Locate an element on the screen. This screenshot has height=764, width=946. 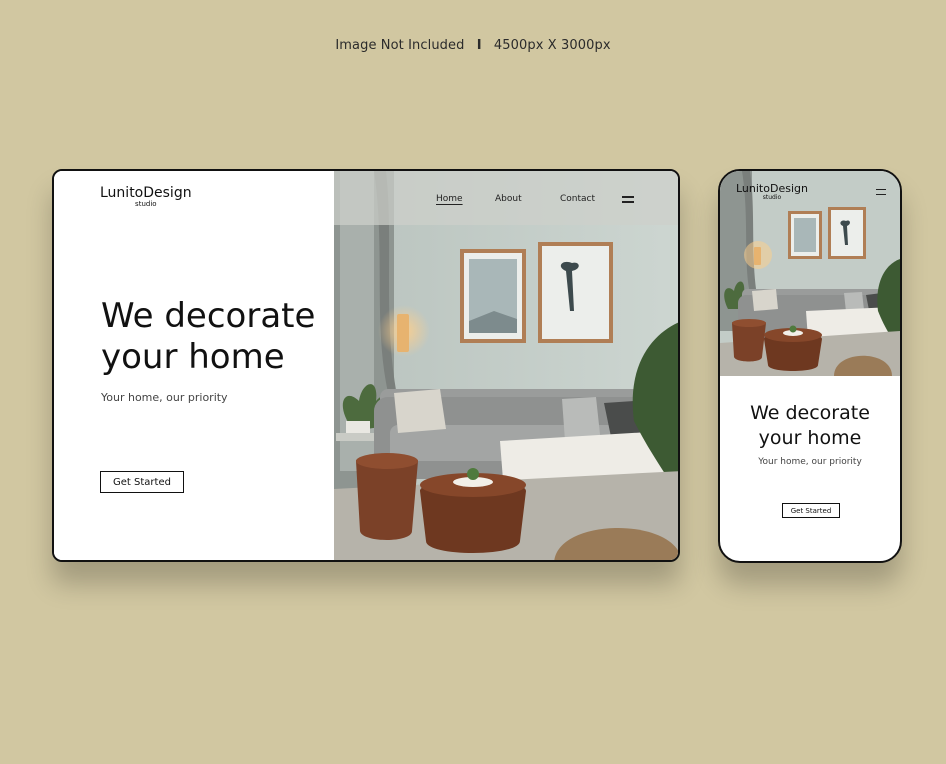
desktop-hero-subtitle: Your home, our priority is located at coordinates (164, 397).